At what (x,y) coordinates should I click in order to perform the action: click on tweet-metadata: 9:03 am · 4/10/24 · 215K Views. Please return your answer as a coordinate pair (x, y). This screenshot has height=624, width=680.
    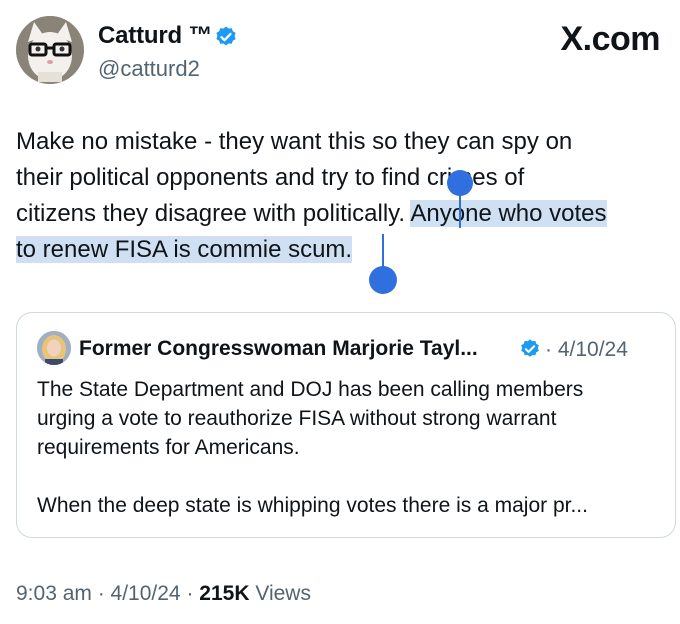
    Looking at the image, I should click on (163, 594).